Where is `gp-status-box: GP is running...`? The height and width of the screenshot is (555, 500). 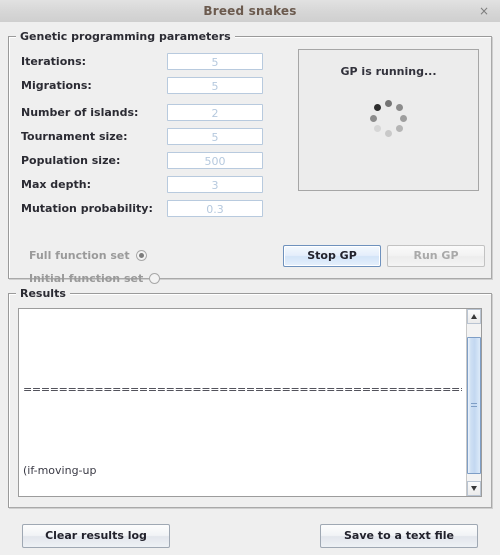 gp-status-box: GP is running... is located at coordinates (388, 120).